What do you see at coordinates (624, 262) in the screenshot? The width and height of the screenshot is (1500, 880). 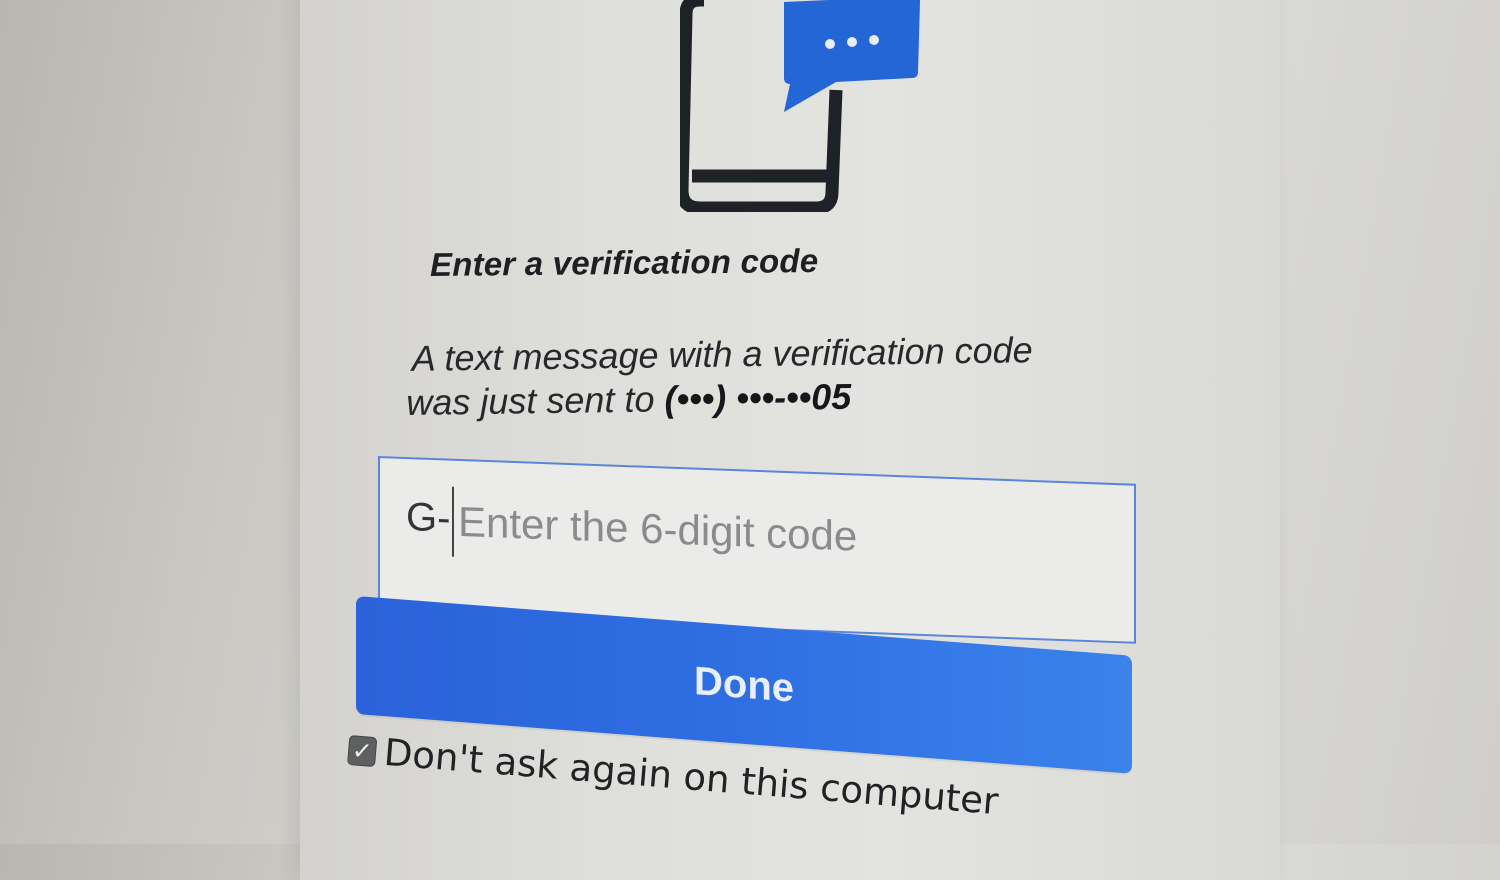 I see `page-title: Enter a verification code` at bounding box center [624, 262].